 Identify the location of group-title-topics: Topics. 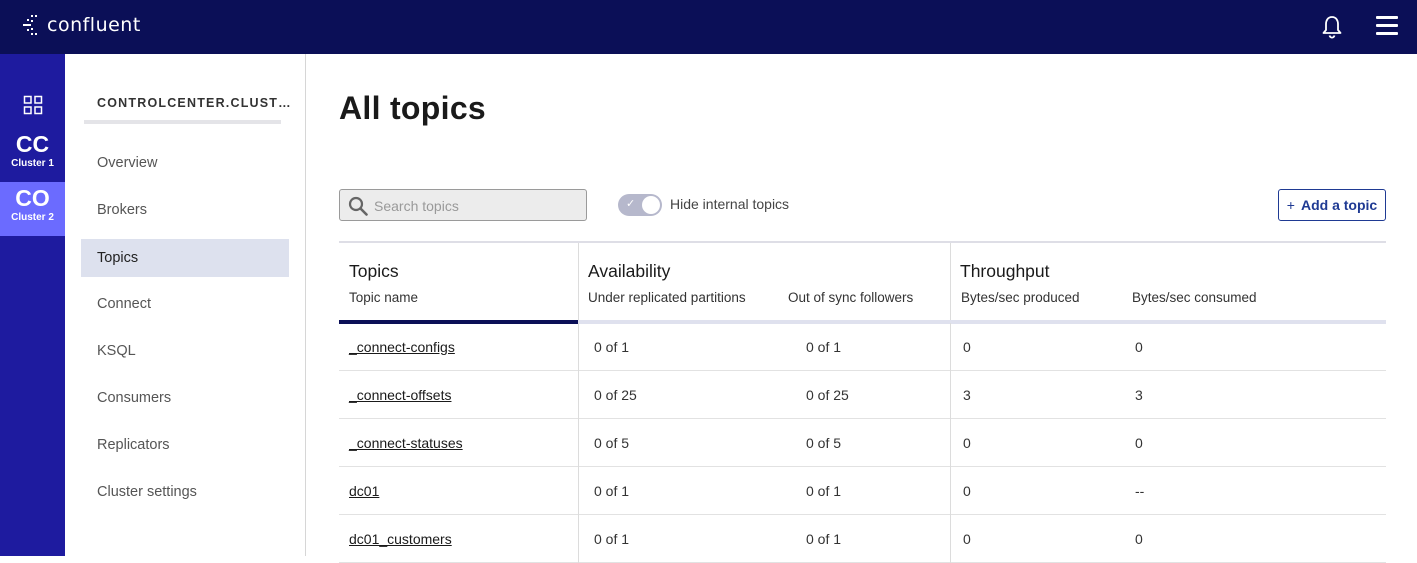
(374, 271).